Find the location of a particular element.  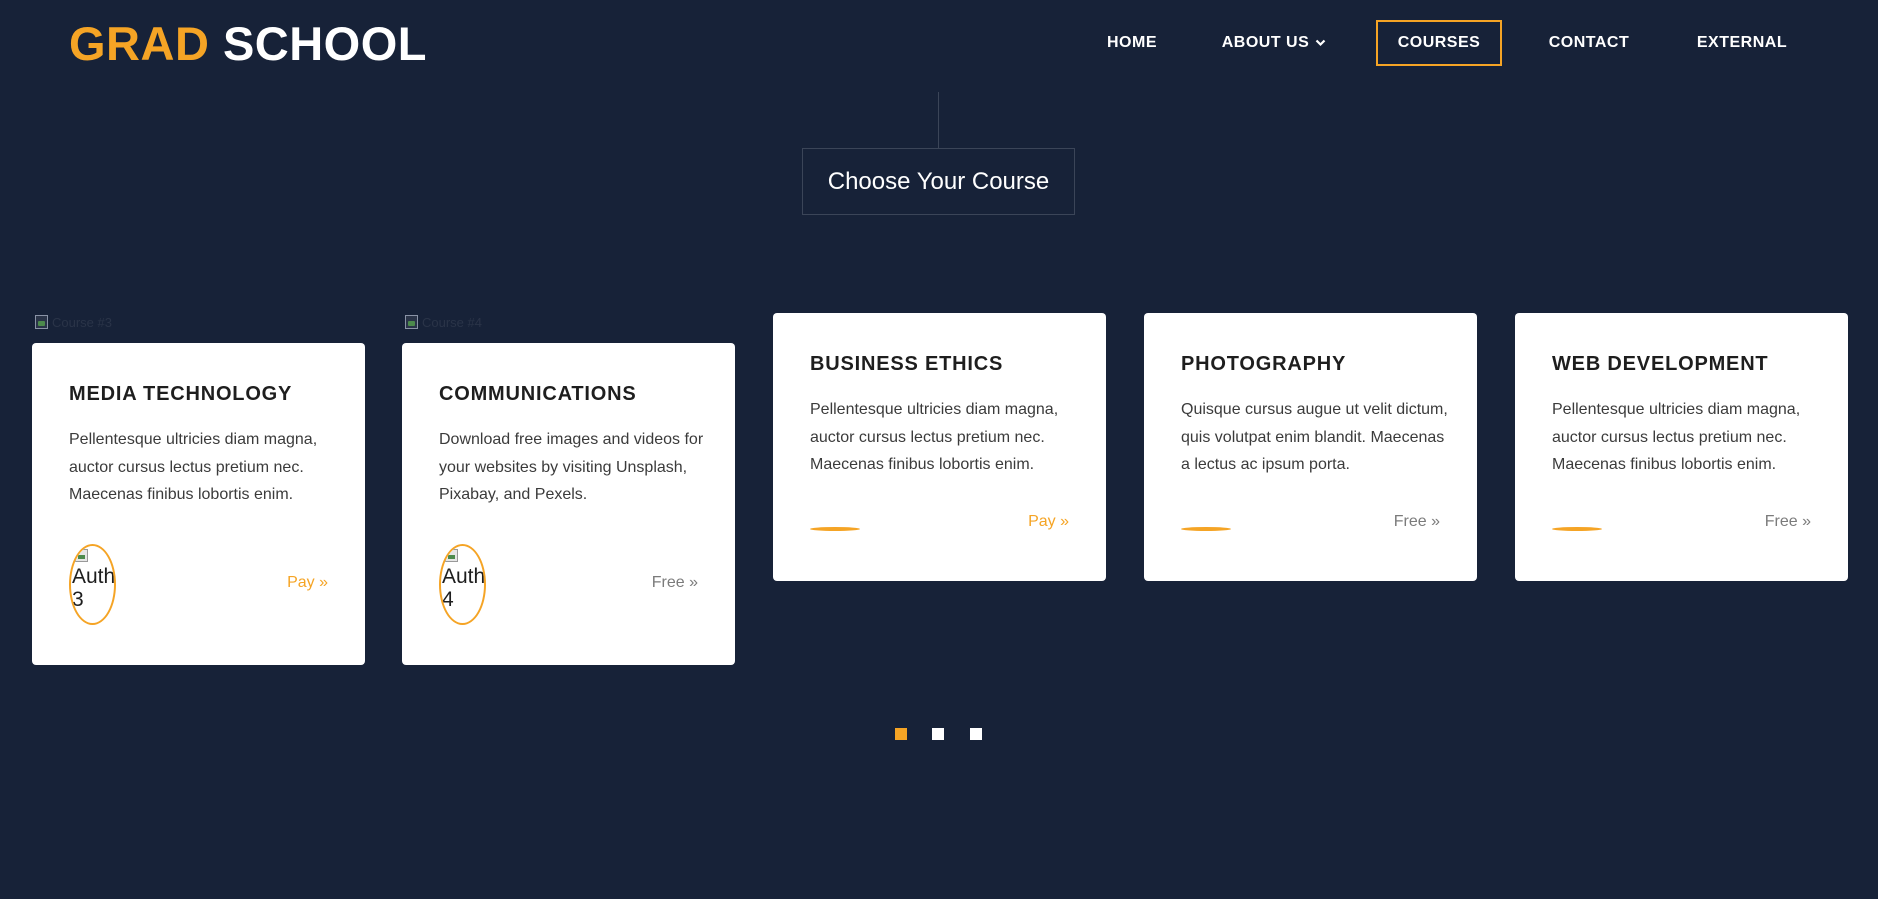

nav-about-label: ABOUT US is located at coordinates (1265, 43).